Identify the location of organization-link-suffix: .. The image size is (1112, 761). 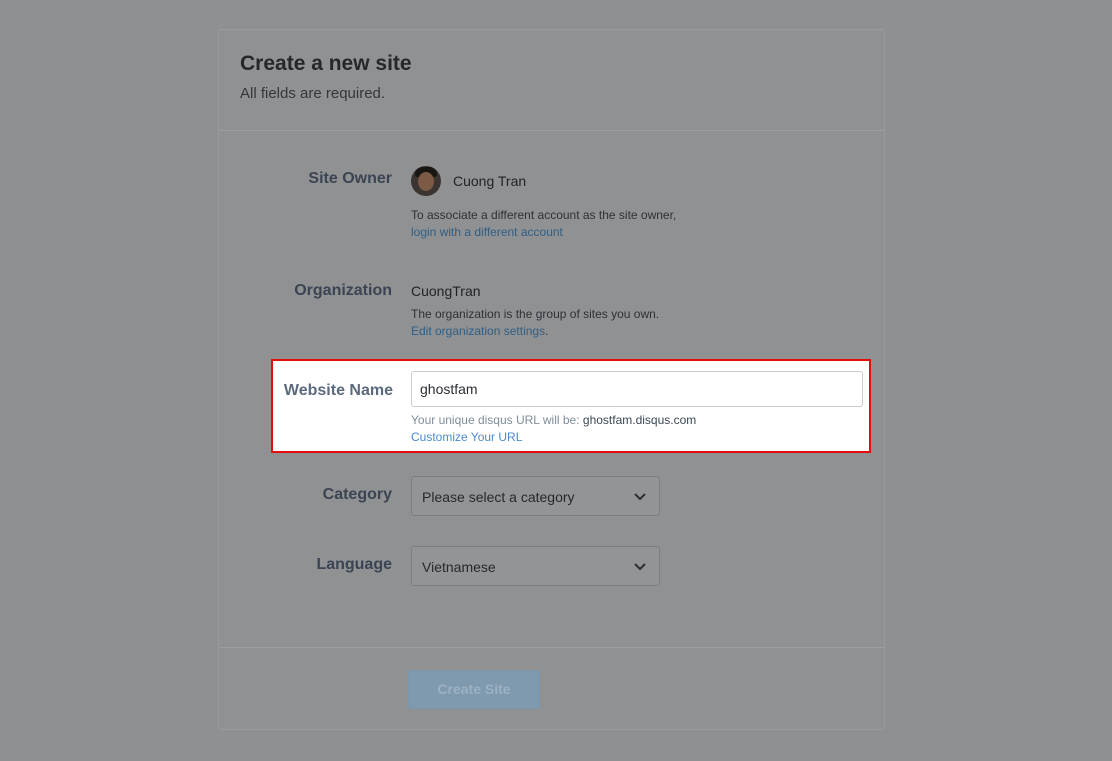
(547, 331).